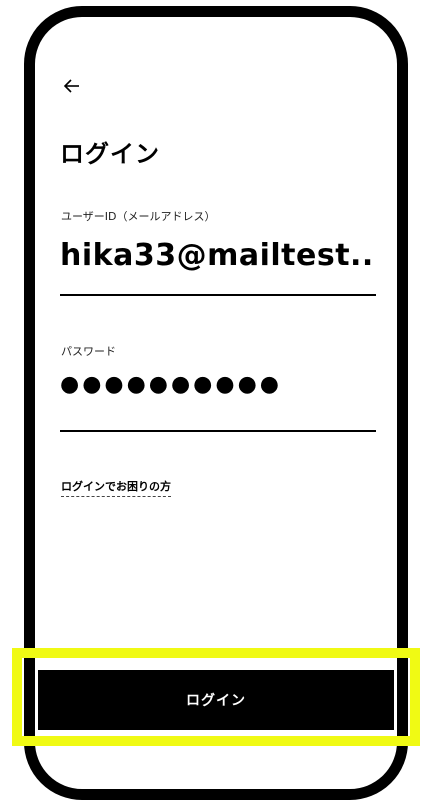 The image size is (432, 804). Describe the element at coordinates (72, 86) in the screenshot. I see `arrow-left-icon` at that location.